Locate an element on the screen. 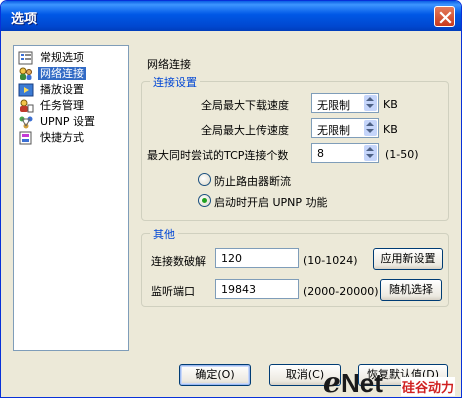  watermark-net: Net is located at coordinates (362, 383).